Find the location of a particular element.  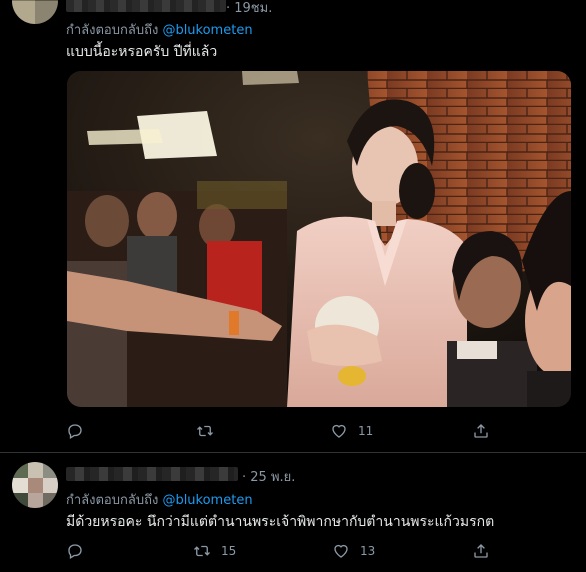

tweet-actions: 11 is located at coordinates (286, 431).